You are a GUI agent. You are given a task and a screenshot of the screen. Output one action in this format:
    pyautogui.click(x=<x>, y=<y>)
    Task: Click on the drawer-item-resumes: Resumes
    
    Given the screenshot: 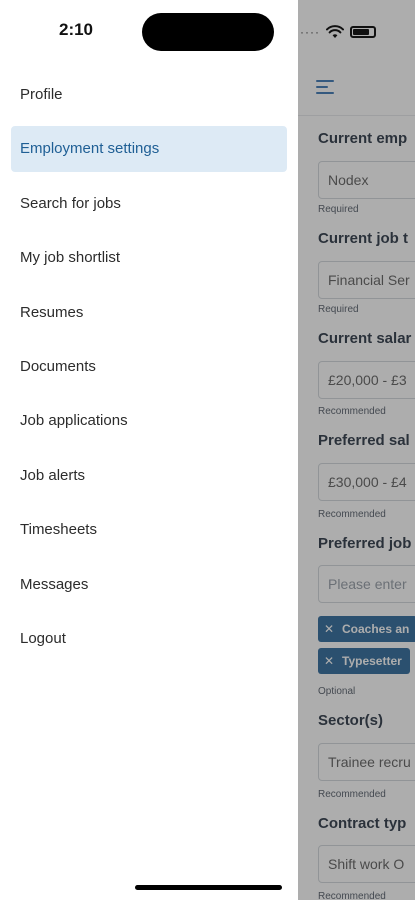 What is the action you would take?
    pyautogui.click(x=149, y=313)
    